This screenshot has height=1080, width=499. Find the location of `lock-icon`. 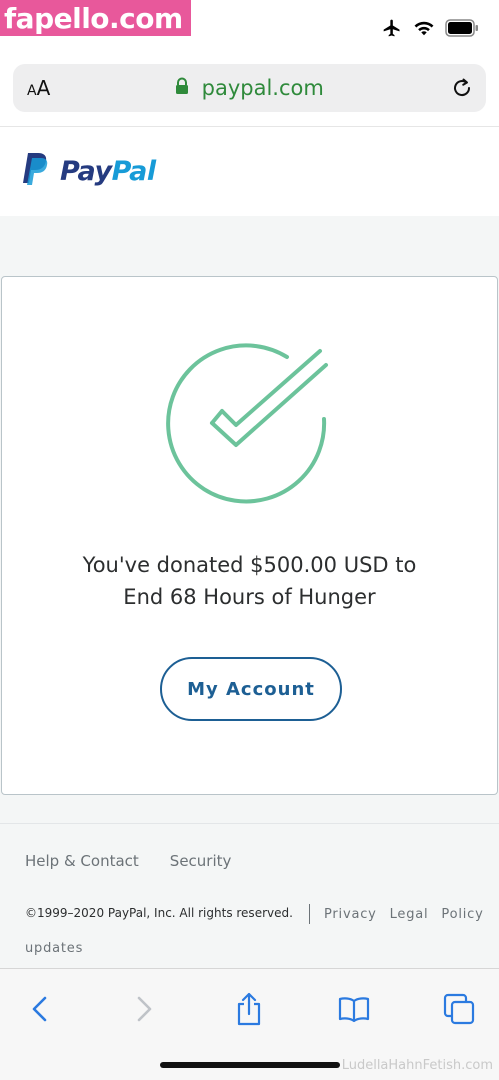

lock-icon is located at coordinates (182, 88).